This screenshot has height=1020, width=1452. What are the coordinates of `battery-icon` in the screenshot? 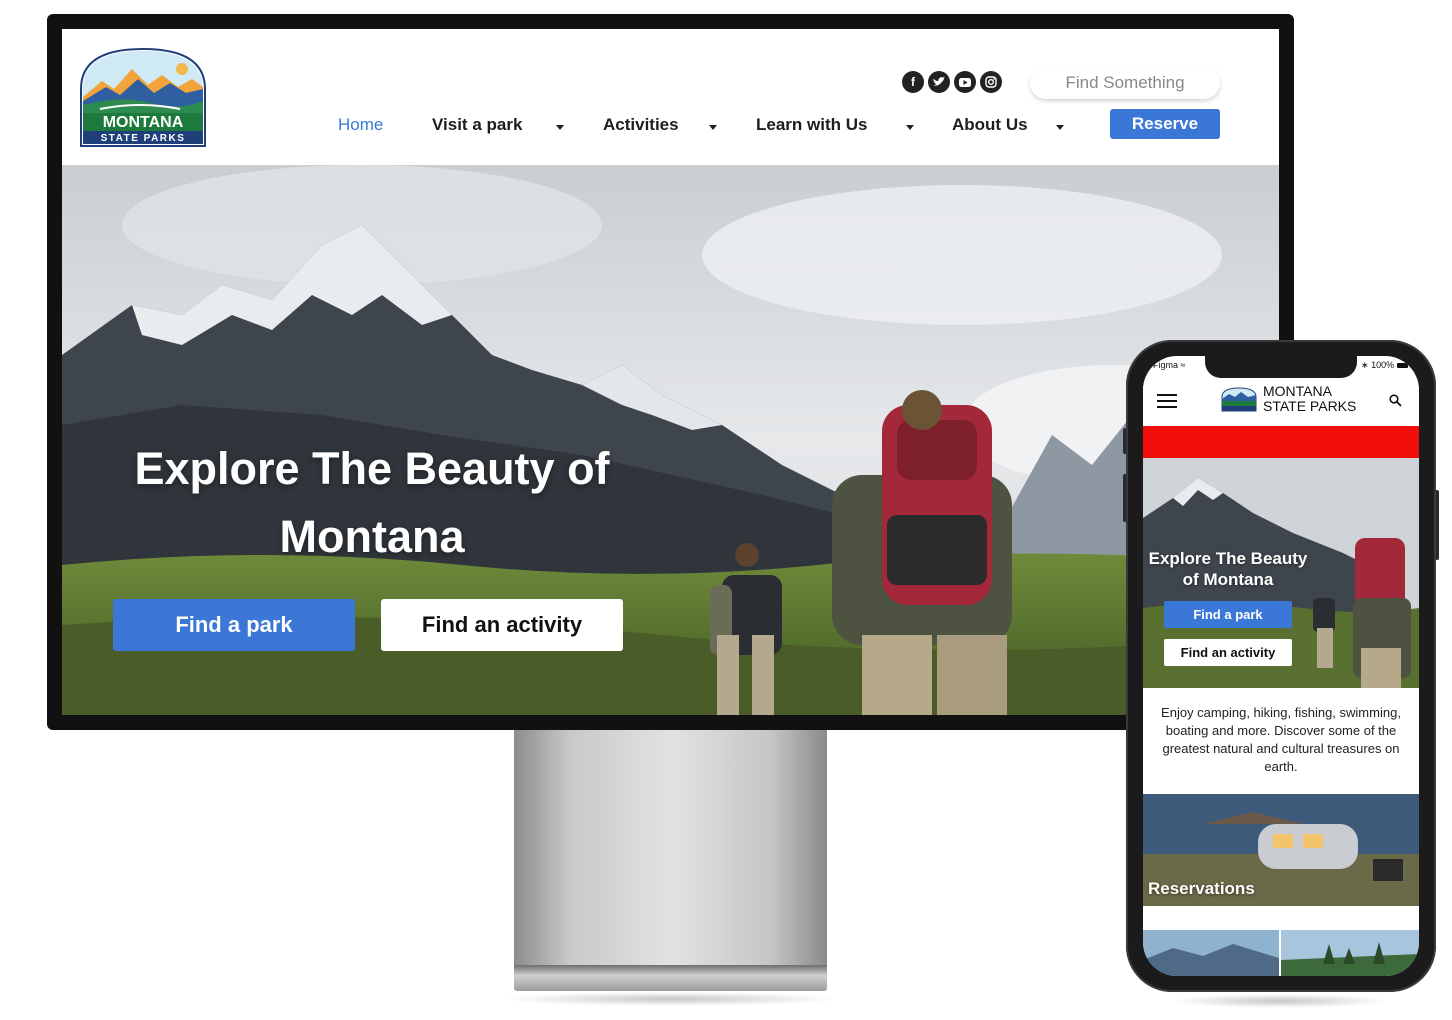 It's located at (1402, 366).